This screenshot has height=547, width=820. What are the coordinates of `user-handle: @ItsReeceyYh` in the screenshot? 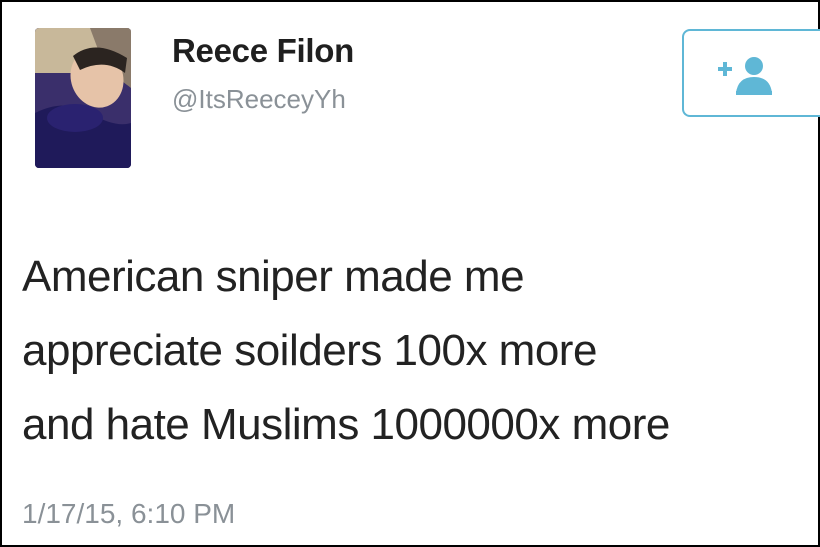 It's located at (259, 99).